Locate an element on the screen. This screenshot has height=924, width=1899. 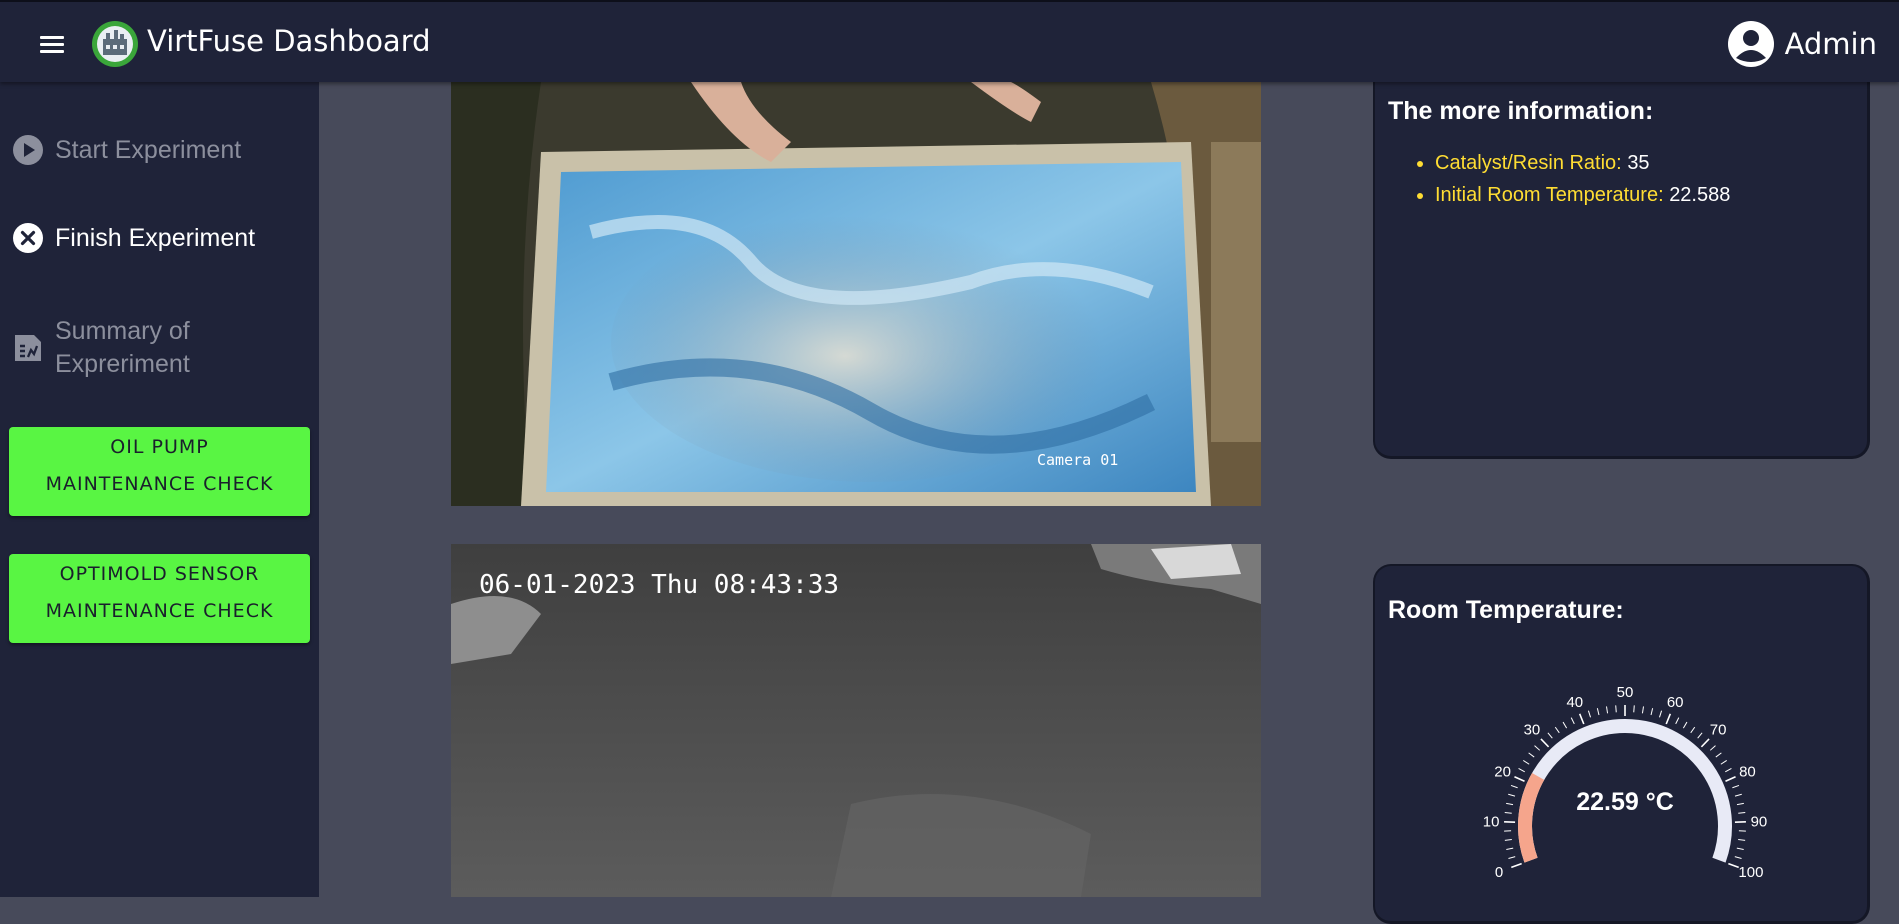
sidebar-item-finish-experiment: Finish Experiment is located at coordinates (133, 238).